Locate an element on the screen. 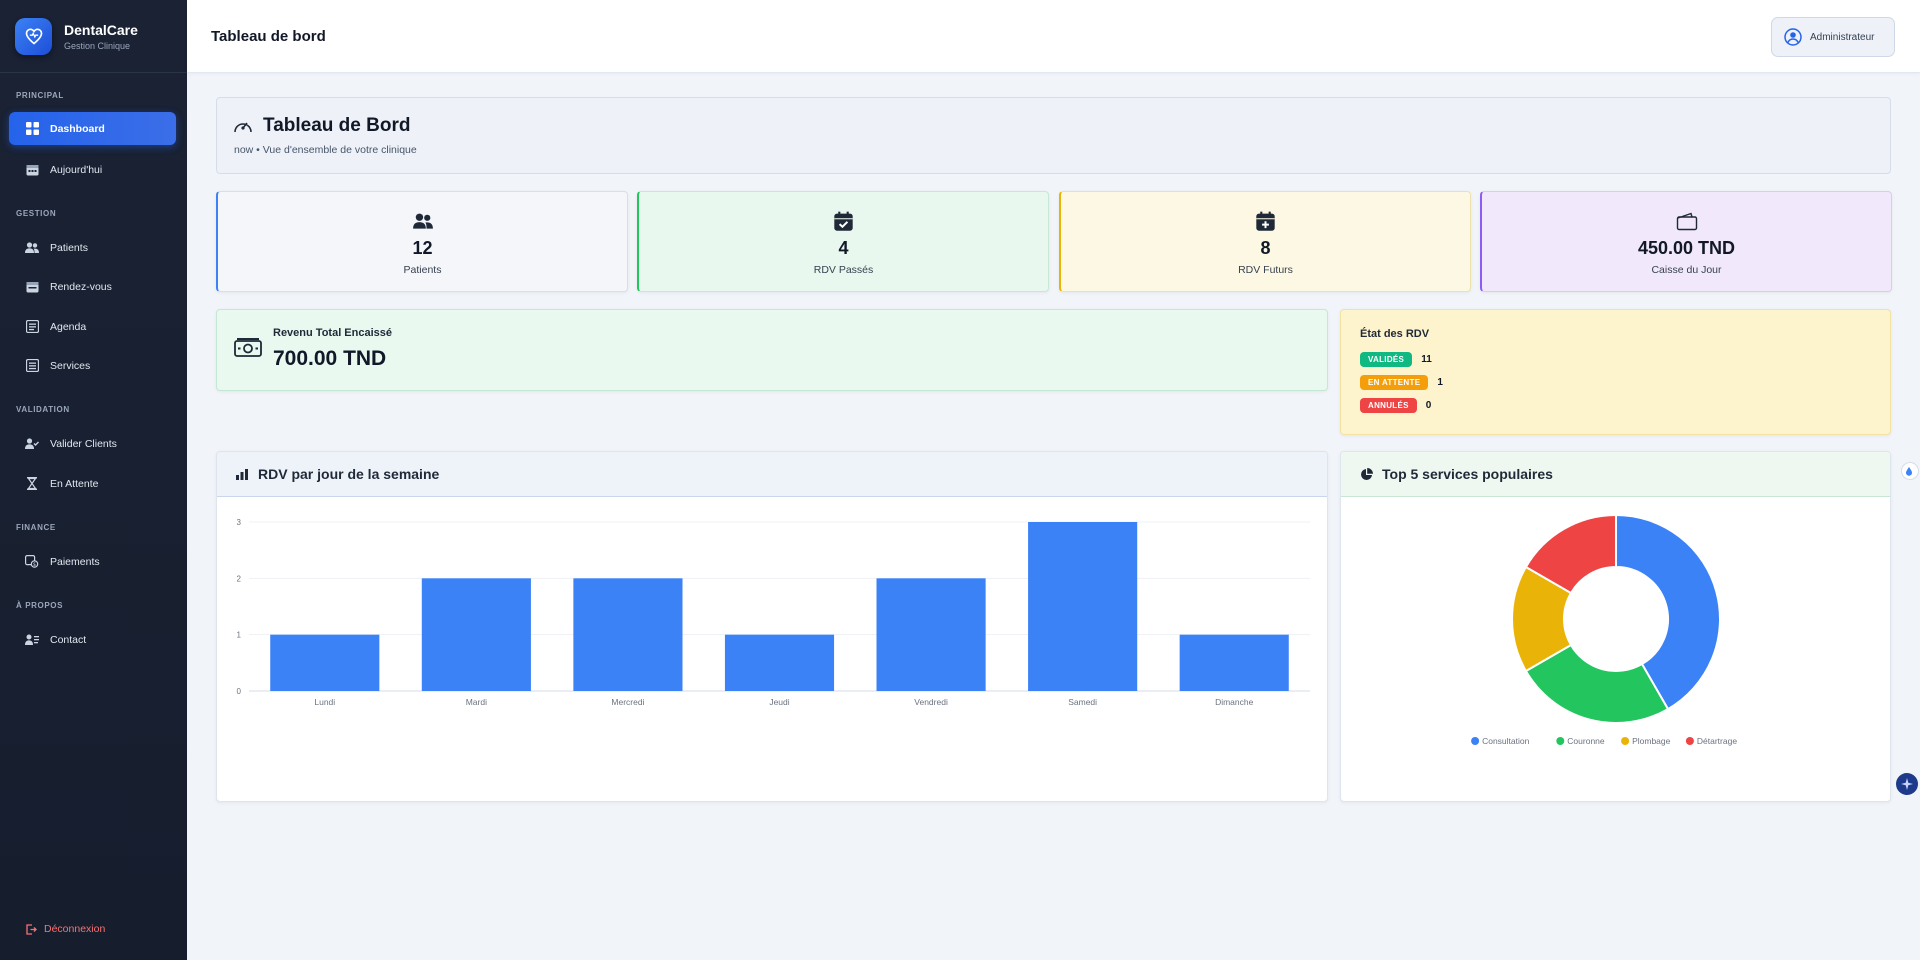 The width and height of the screenshot is (1920, 960). sidebar-item-label: Contact is located at coordinates (68, 639).